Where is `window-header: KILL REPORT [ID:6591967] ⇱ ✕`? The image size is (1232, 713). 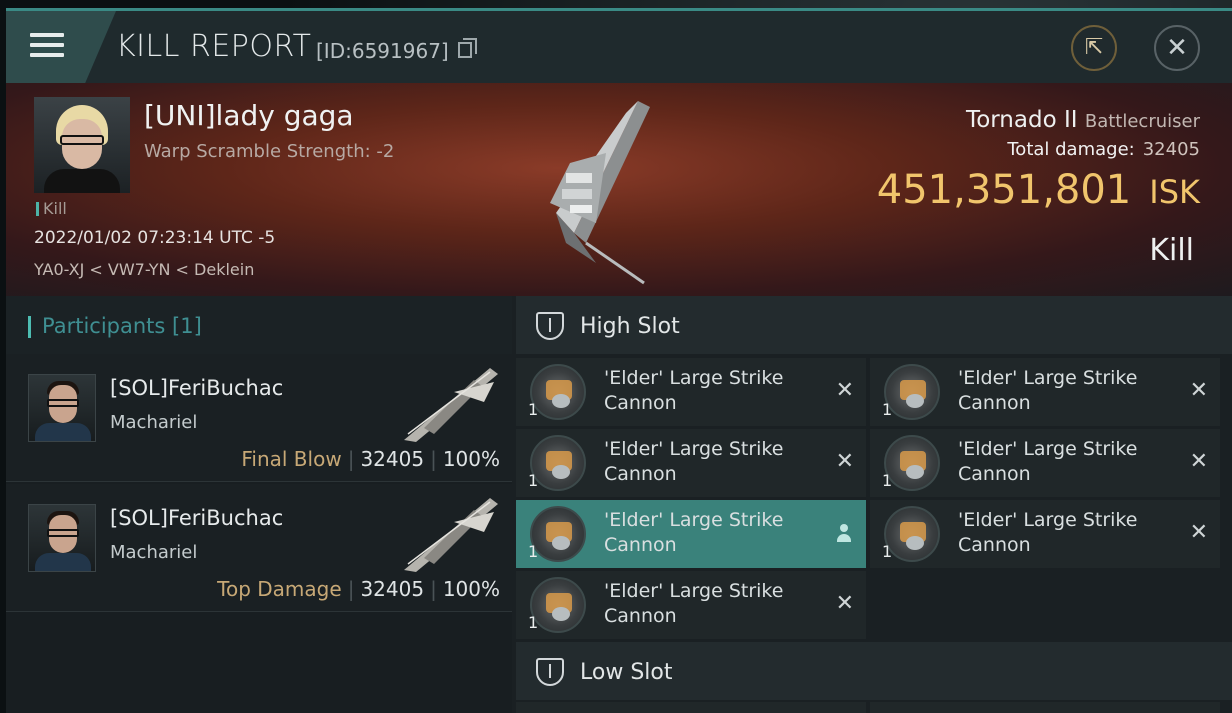
window-header: KILL REPORT [ID:6591967] ⇱ ✕ is located at coordinates (619, 47).